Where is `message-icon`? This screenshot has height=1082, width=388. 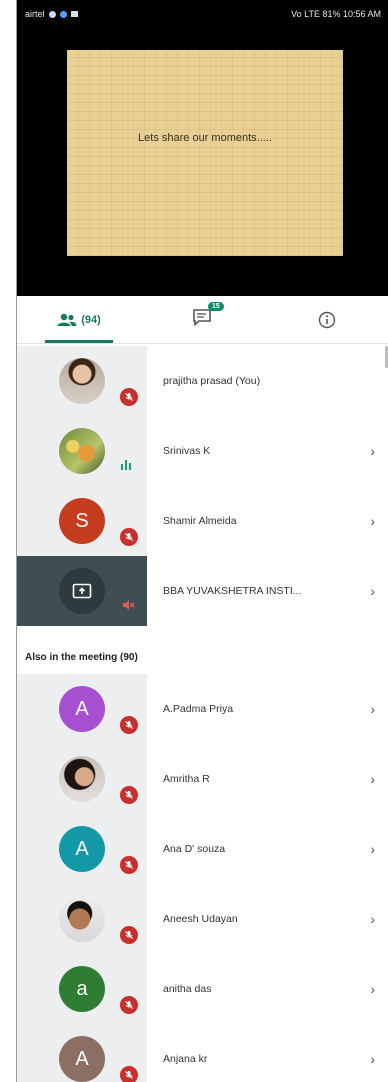
message-icon is located at coordinates (74, 14).